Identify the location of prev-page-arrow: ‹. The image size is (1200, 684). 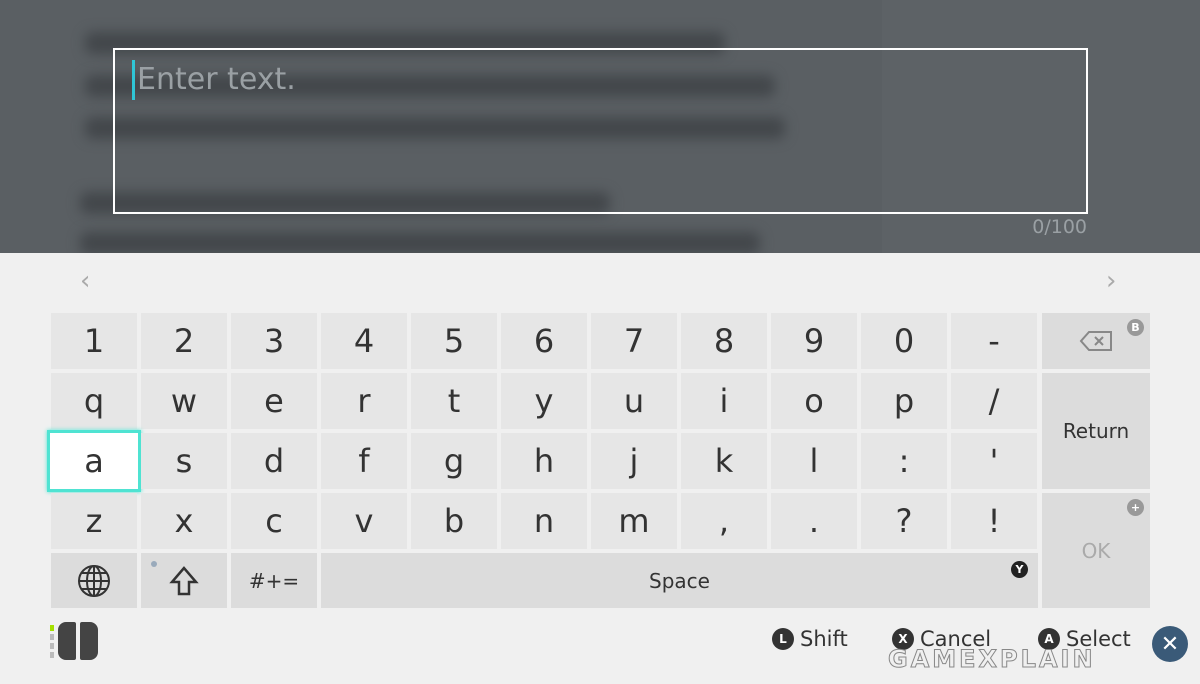
(85, 281).